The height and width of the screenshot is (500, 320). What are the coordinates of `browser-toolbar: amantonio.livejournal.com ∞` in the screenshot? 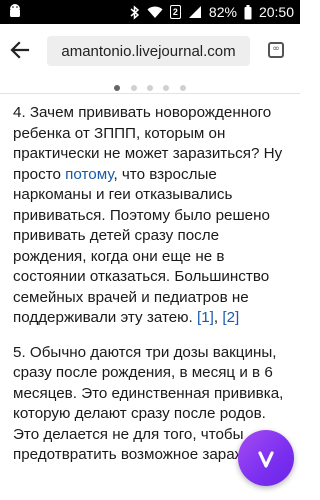 It's located at (150, 50).